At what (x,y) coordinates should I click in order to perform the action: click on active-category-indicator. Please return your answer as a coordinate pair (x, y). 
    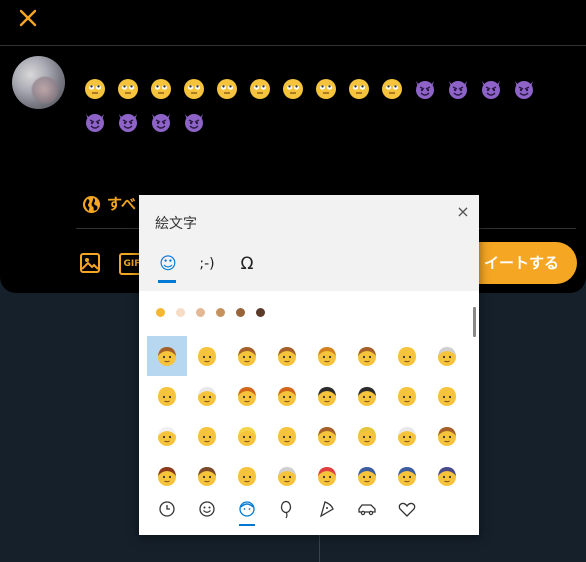
    Looking at the image, I should click on (247, 525).